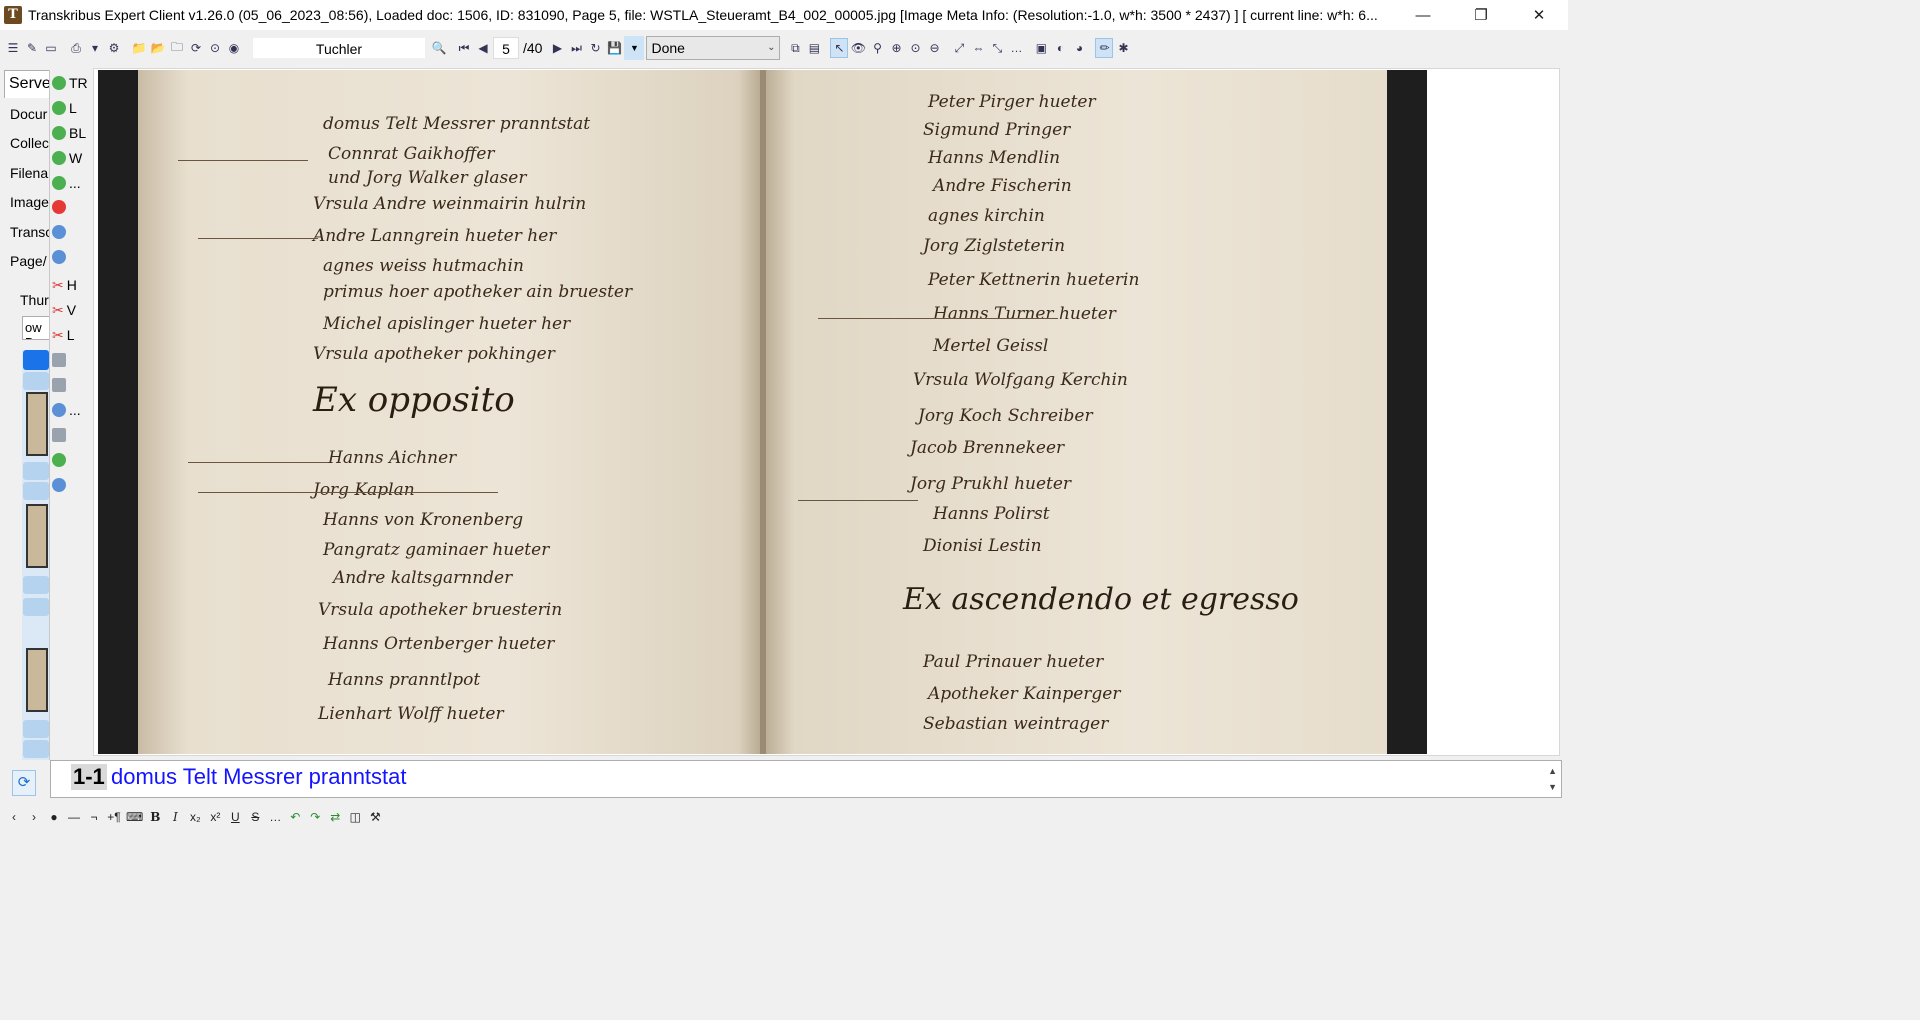  I want to click on page-status-select: Done ⌄, so click(713, 48).